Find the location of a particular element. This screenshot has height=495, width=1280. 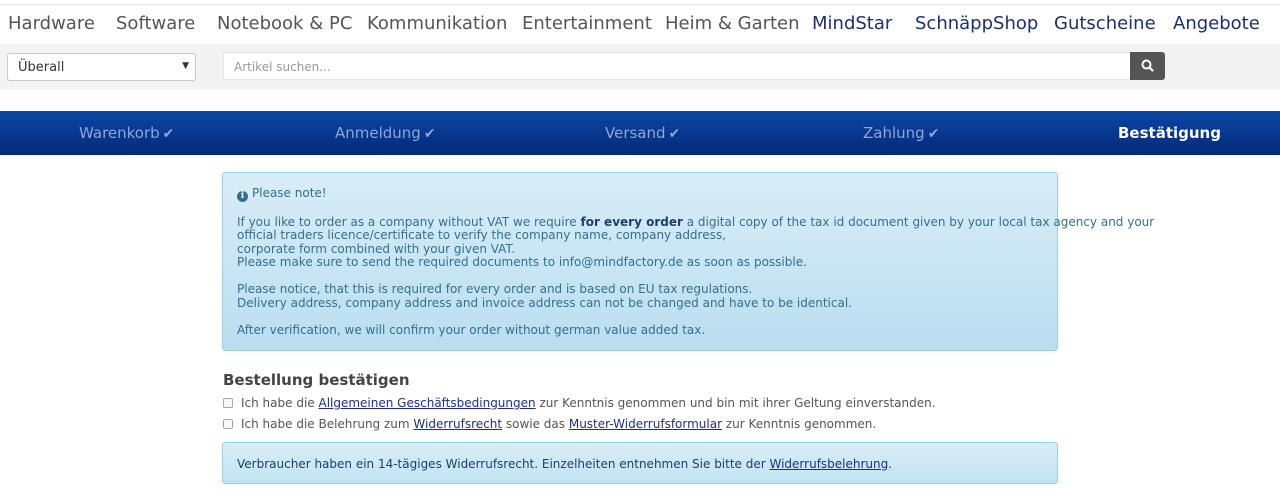

checkbox-label-text: Ich habe die is located at coordinates (280, 403).